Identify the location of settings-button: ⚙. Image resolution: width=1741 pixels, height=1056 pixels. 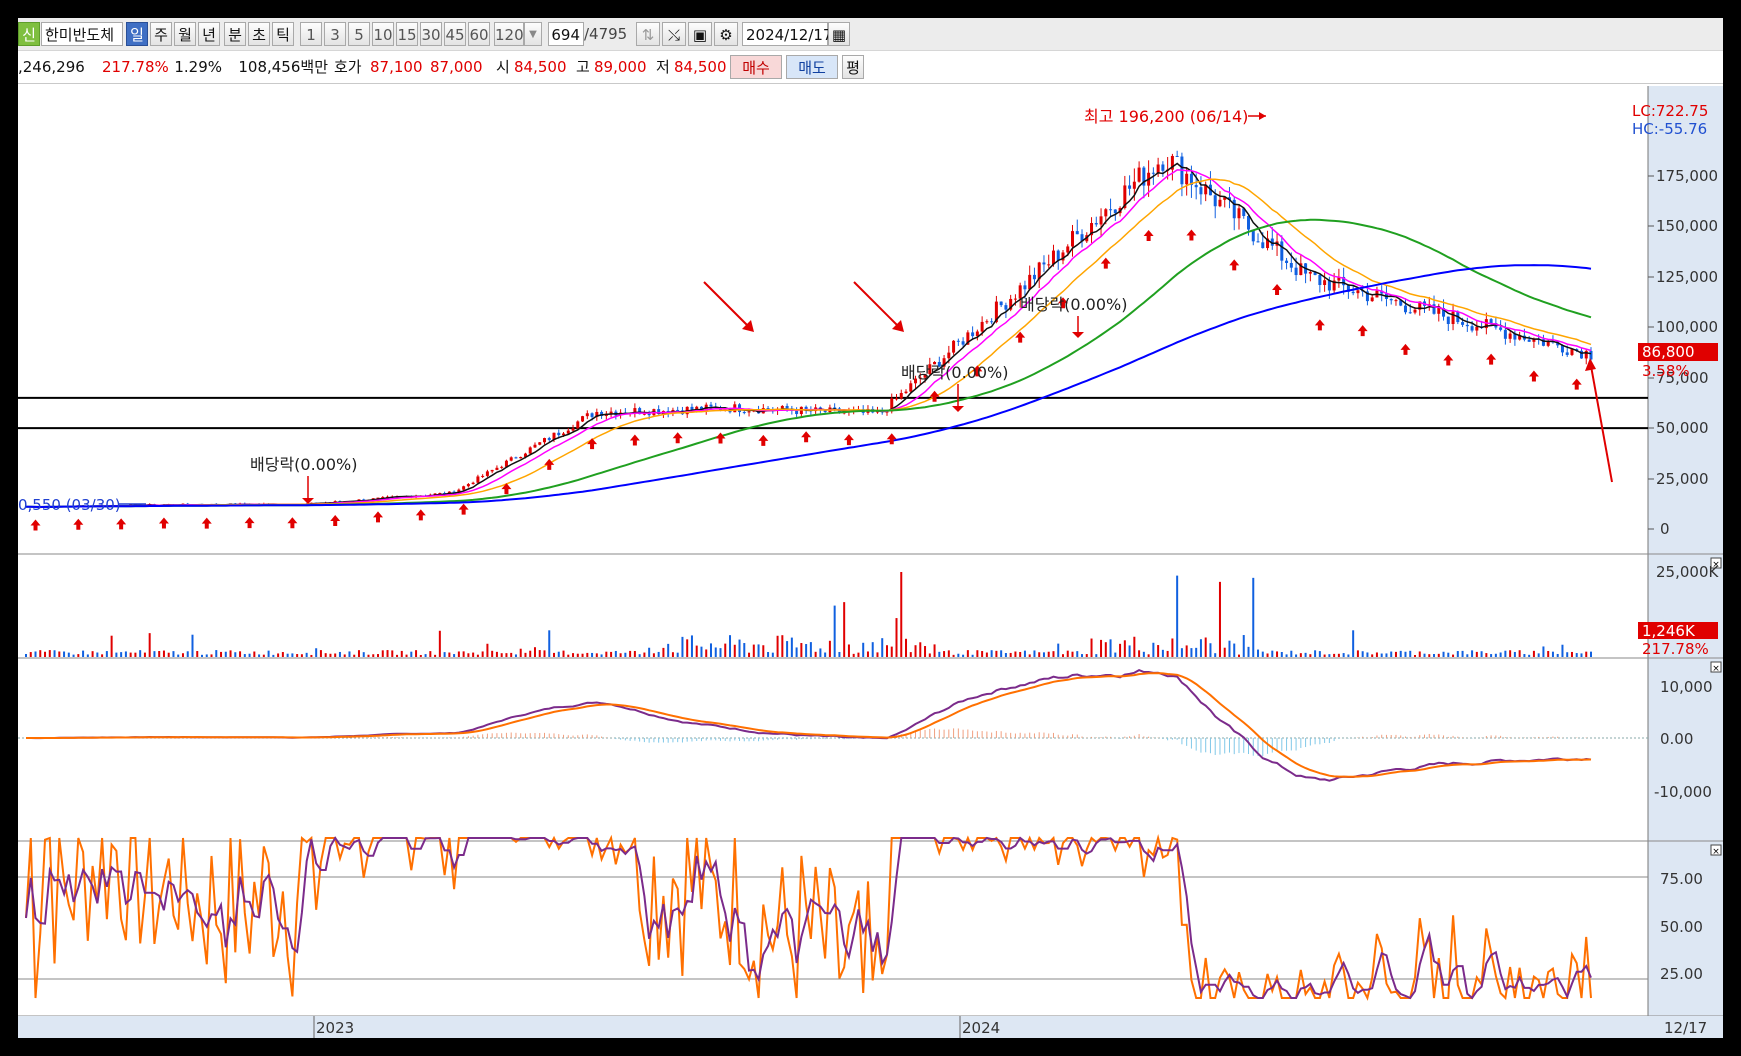
(726, 34).